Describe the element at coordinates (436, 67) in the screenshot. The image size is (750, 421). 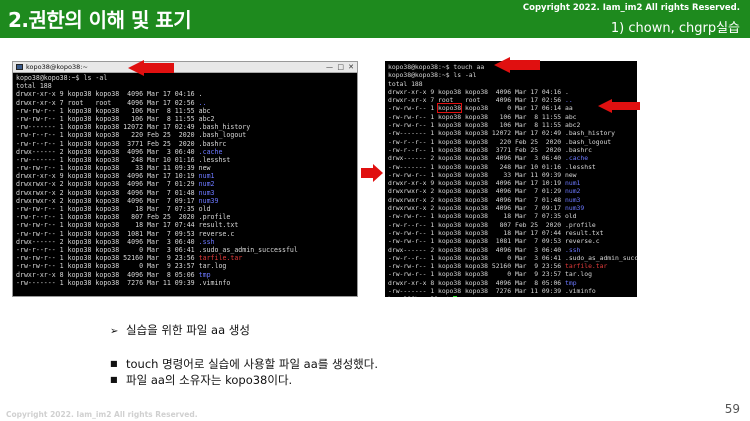
I see `terminal-line-text: kopo38@kopo38:~$ touch aa` at that location.